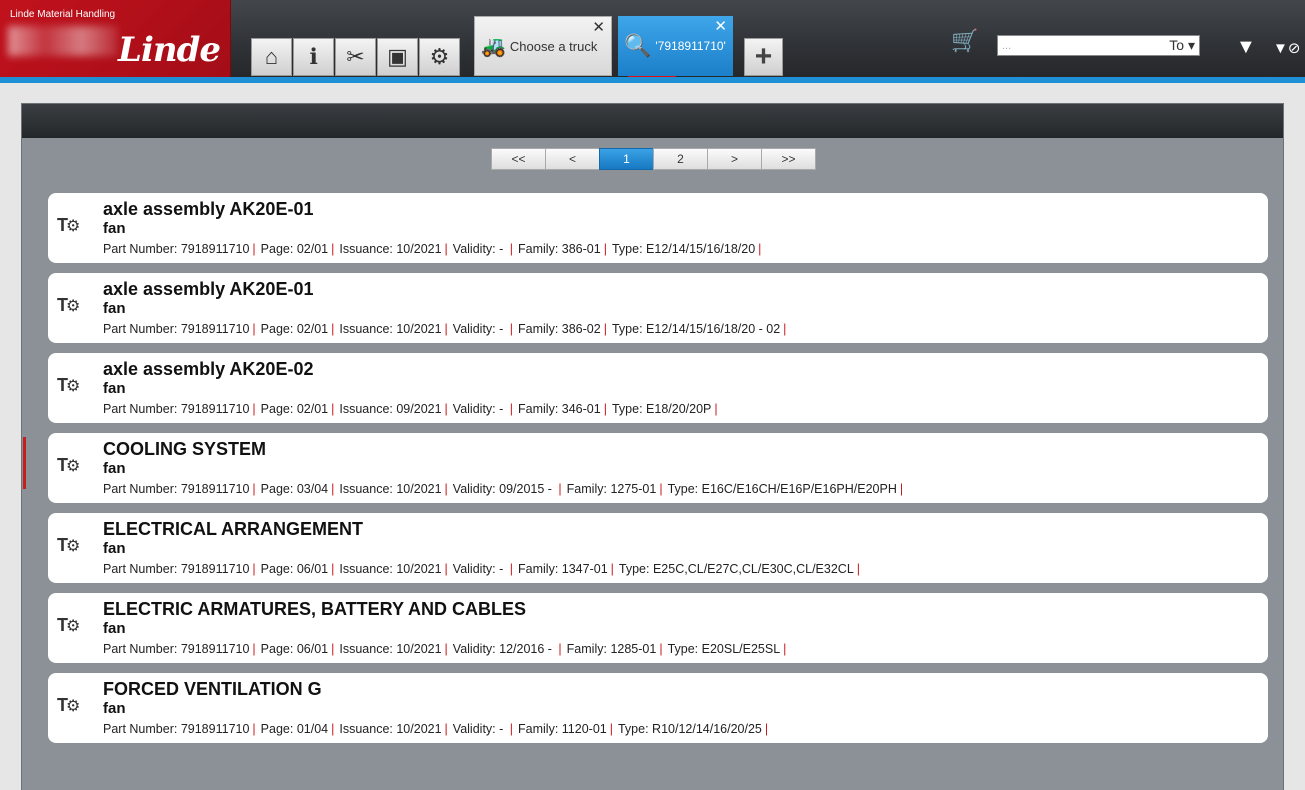 Image resolution: width=1305 pixels, height=790 pixels. I want to click on toolbox-button: ▣, so click(397, 57).